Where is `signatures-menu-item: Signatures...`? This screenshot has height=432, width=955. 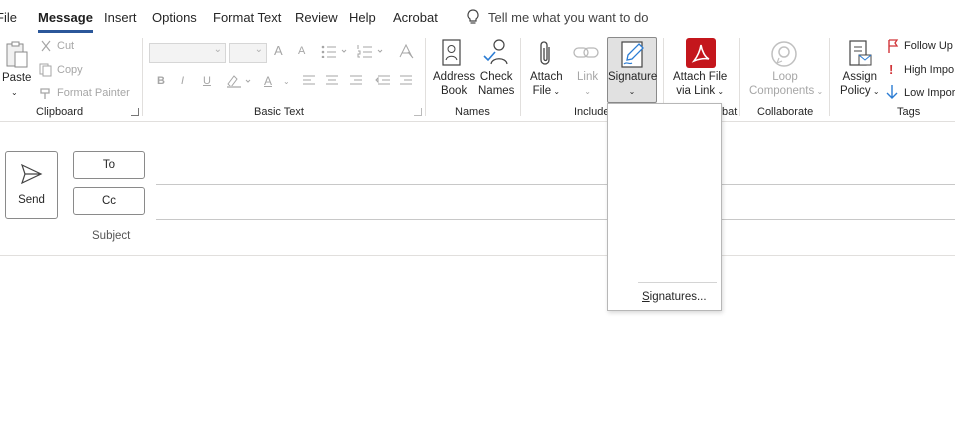
signatures-menu-item: Signatures... is located at coordinates (674, 297).